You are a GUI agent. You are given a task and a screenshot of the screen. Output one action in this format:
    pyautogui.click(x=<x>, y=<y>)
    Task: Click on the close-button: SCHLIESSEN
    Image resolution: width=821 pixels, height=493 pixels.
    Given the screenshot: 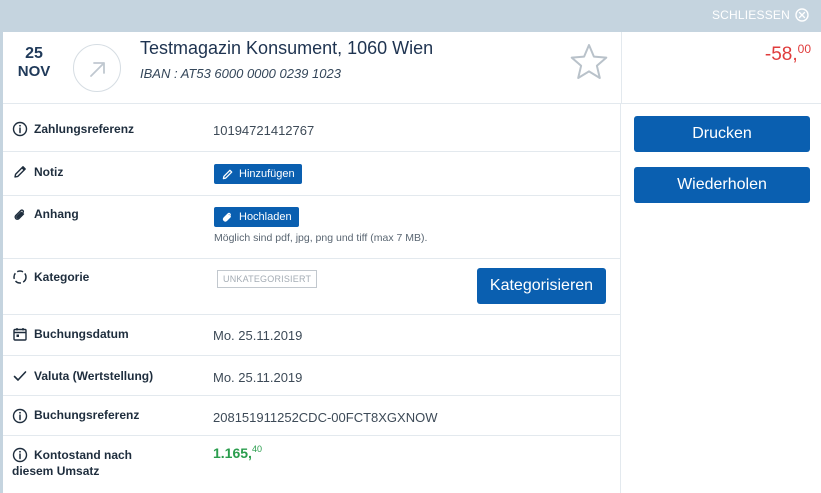 What is the action you would take?
    pyautogui.click(x=760, y=15)
    